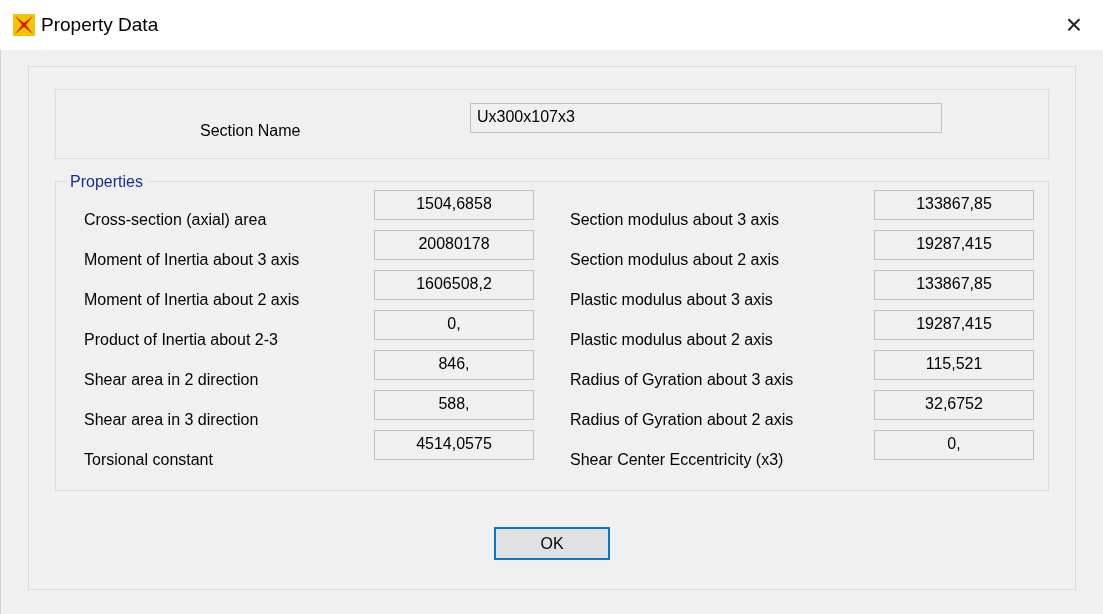 Image resolution: width=1103 pixels, height=614 pixels. Describe the element at coordinates (454, 365) in the screenshot. I see `value-field: 846,` at that location.